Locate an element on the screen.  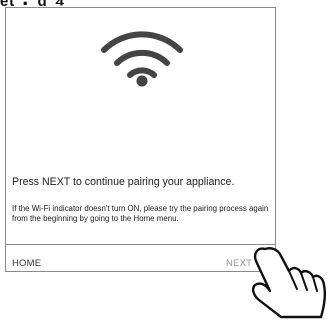
home-button: HOME is located at coordinates (26, 263).